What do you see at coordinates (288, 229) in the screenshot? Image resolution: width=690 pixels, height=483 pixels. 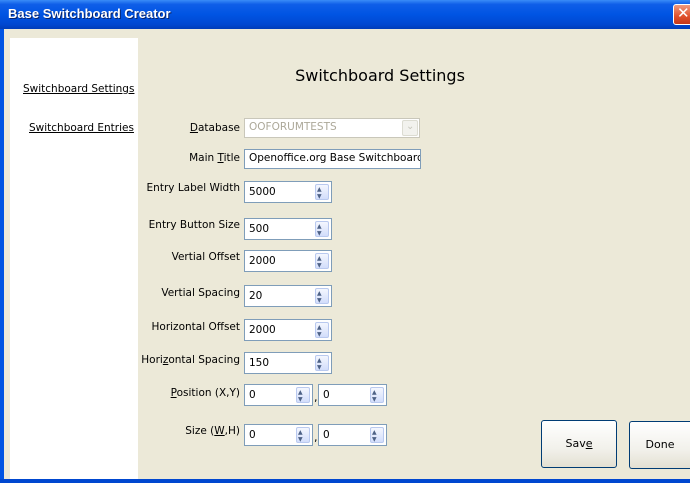 I see `entry-button-size-spinner: 500 ▲ ▼` at bounding box center [288, 229].